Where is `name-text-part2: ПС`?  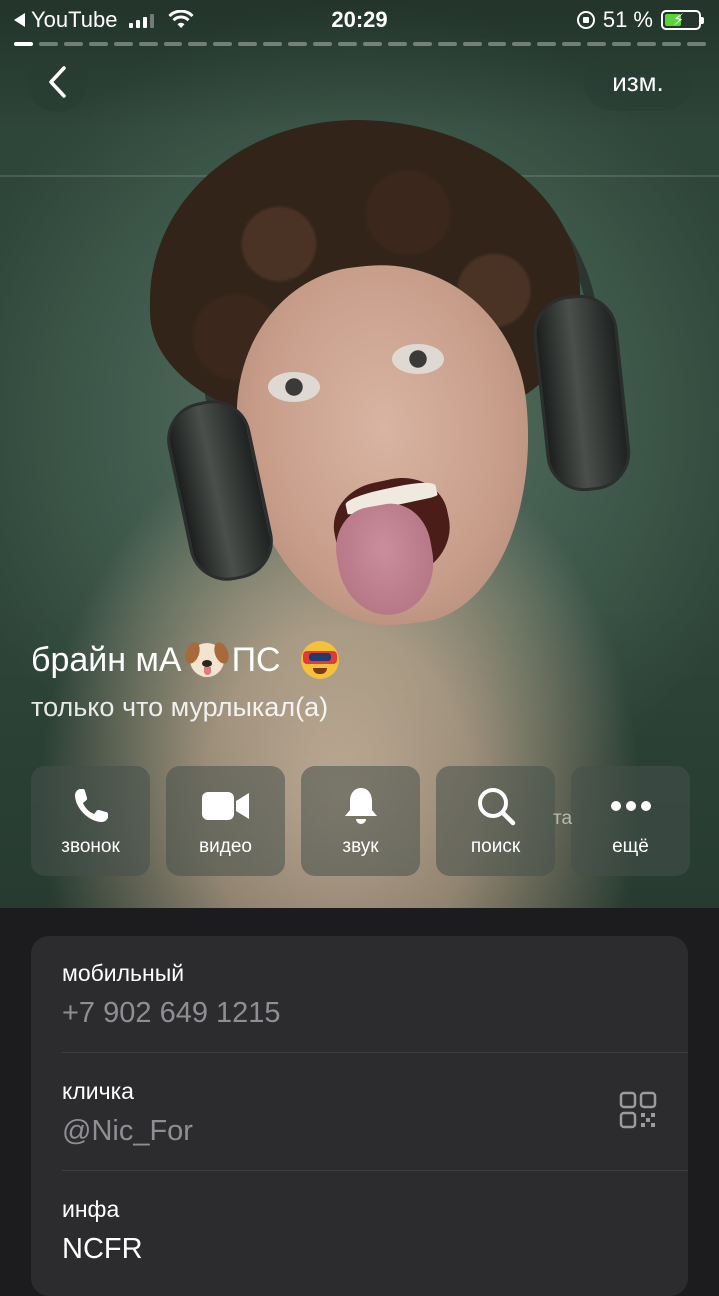 name-text-part2: ПС is located at coordinates (256, 659).